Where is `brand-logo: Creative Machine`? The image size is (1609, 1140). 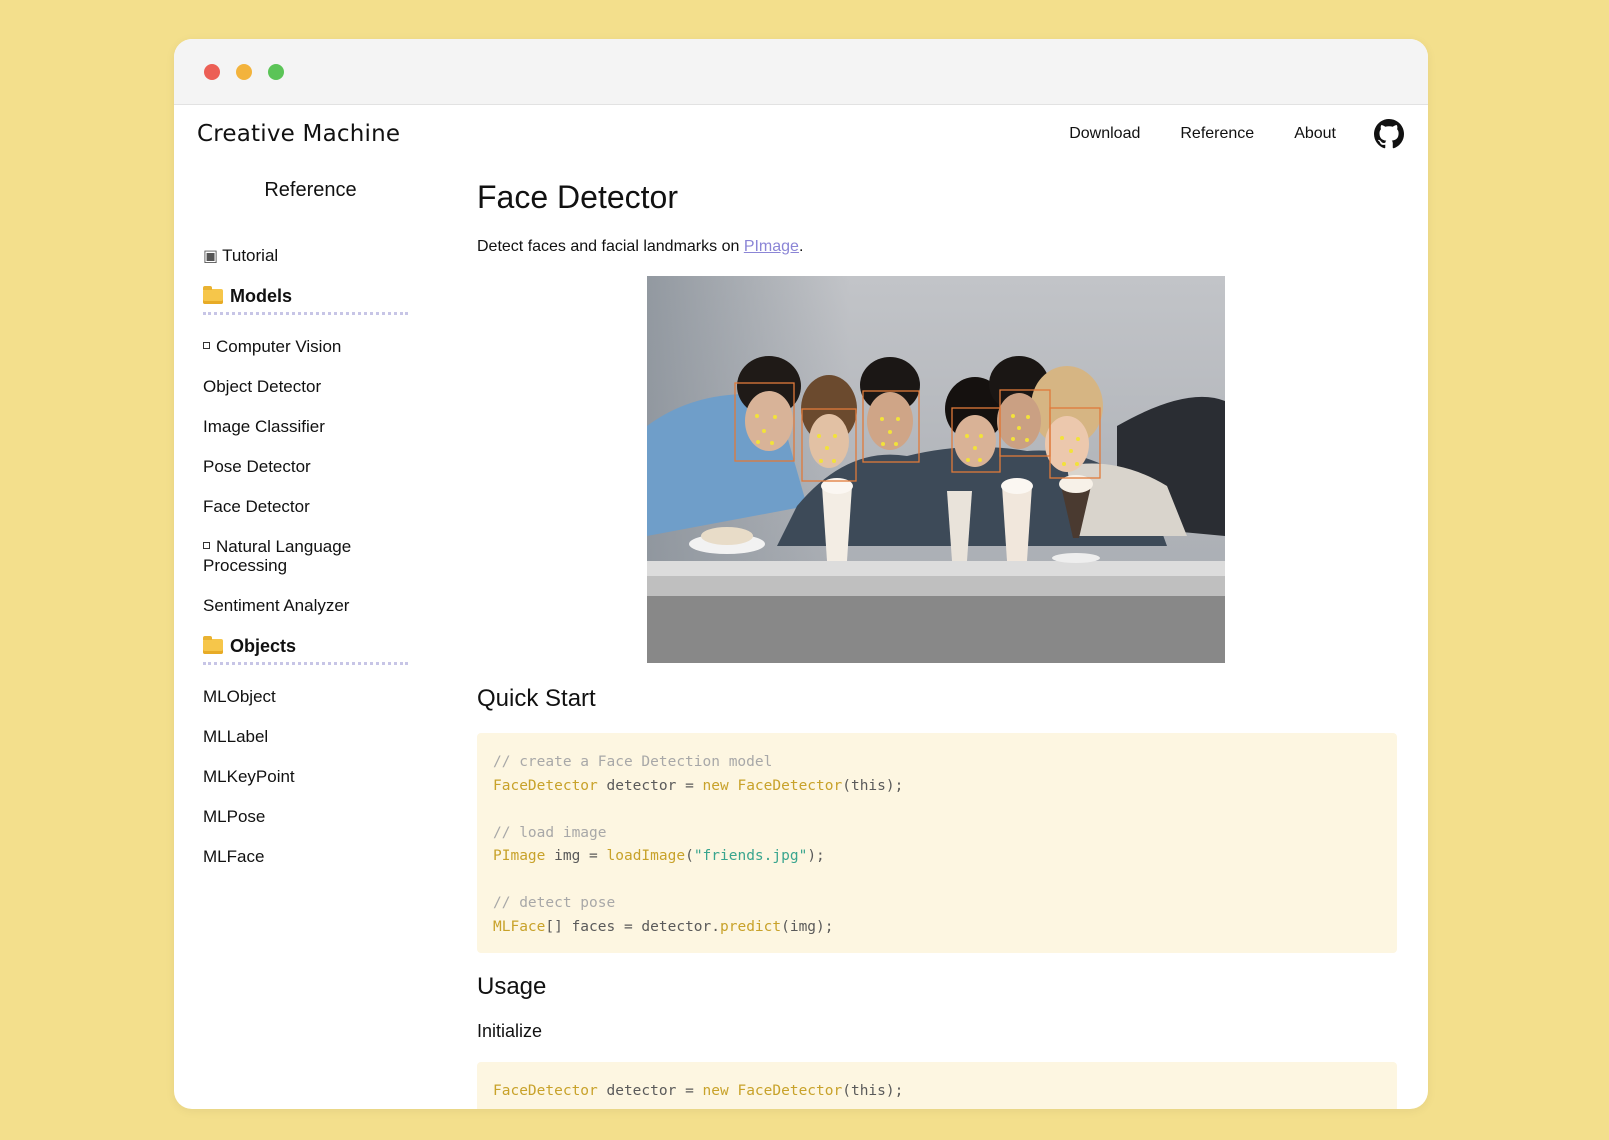 brand-logo: Creative Machine is located at coordinates (298, 134).